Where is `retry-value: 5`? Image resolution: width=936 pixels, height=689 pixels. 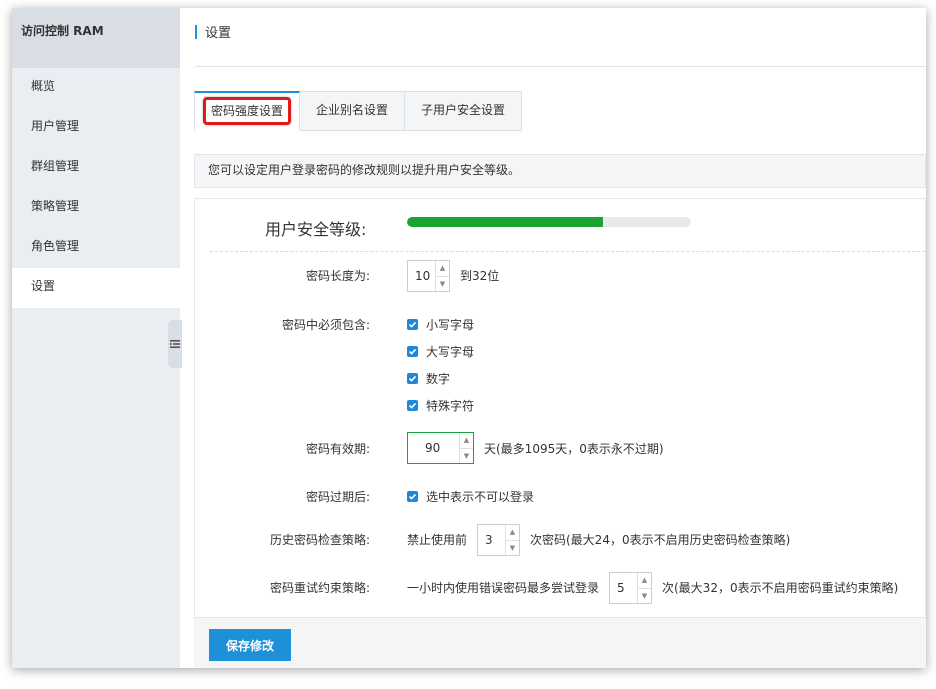 retry-value: 5 is located at coordinates (623, 588).